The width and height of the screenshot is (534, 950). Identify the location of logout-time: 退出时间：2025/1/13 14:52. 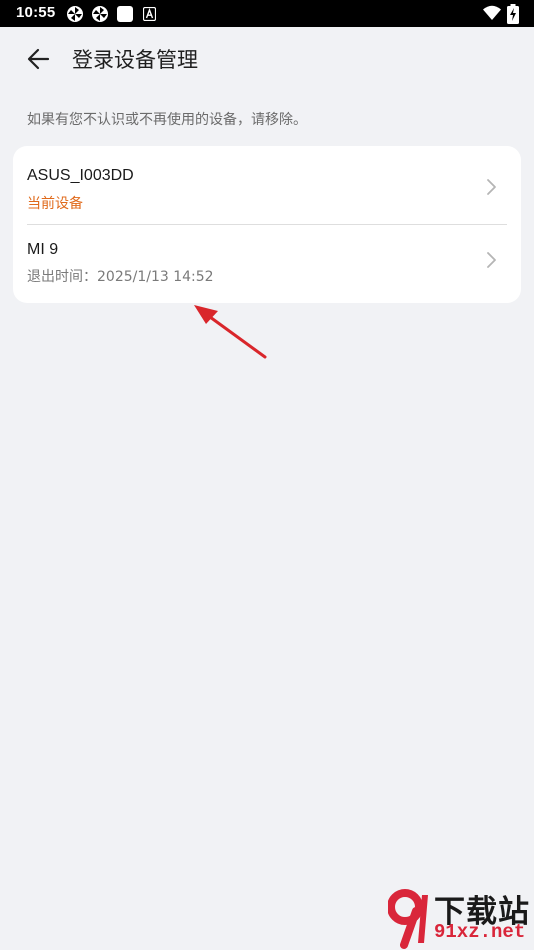
(120, 277).